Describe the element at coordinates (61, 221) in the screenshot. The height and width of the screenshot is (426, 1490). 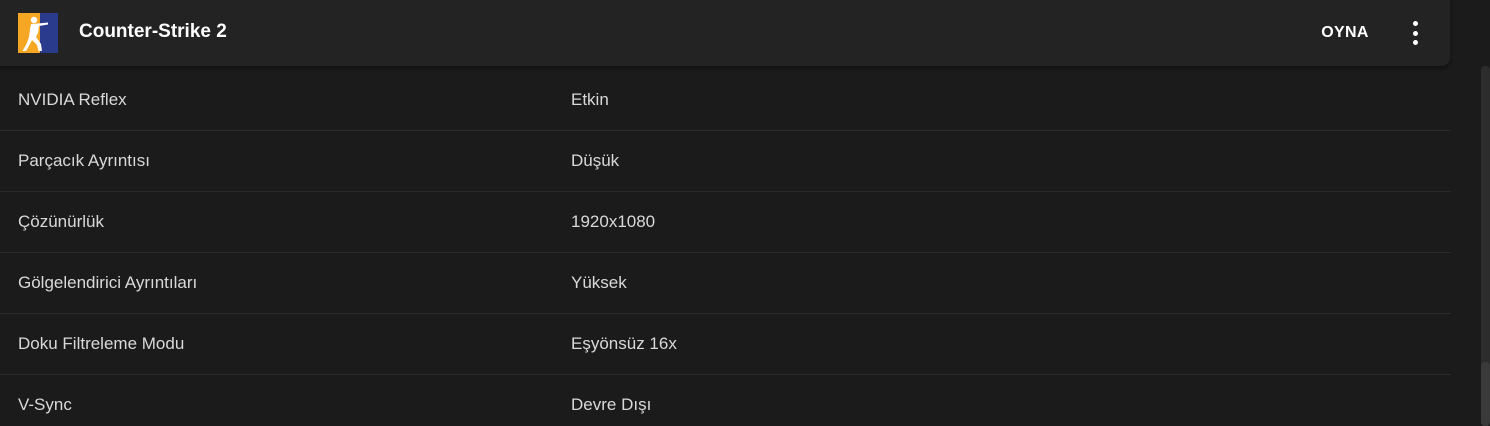
I see `setting-label: Çözünürlük` at that location.